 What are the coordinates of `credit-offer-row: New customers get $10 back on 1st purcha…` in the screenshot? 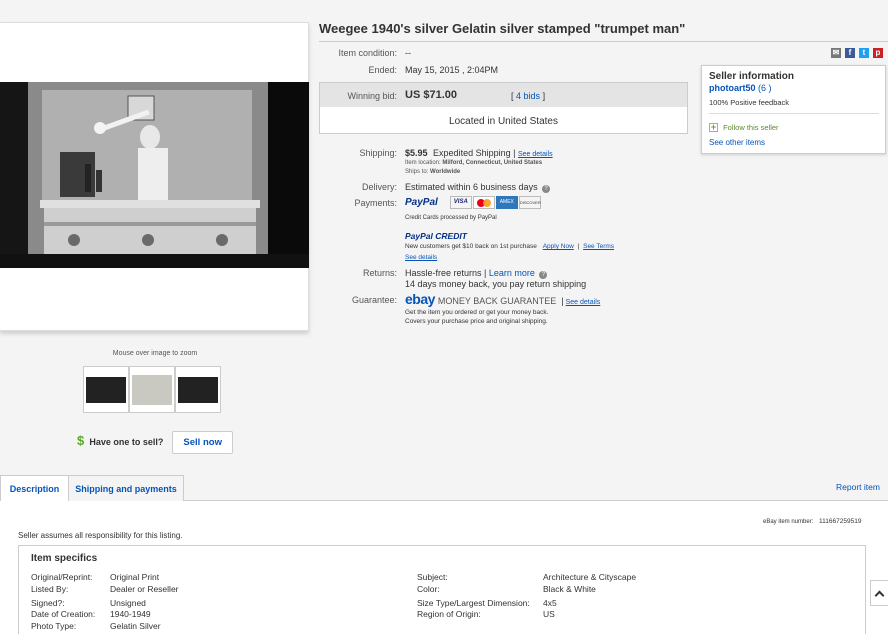 It's located at (509, 246).